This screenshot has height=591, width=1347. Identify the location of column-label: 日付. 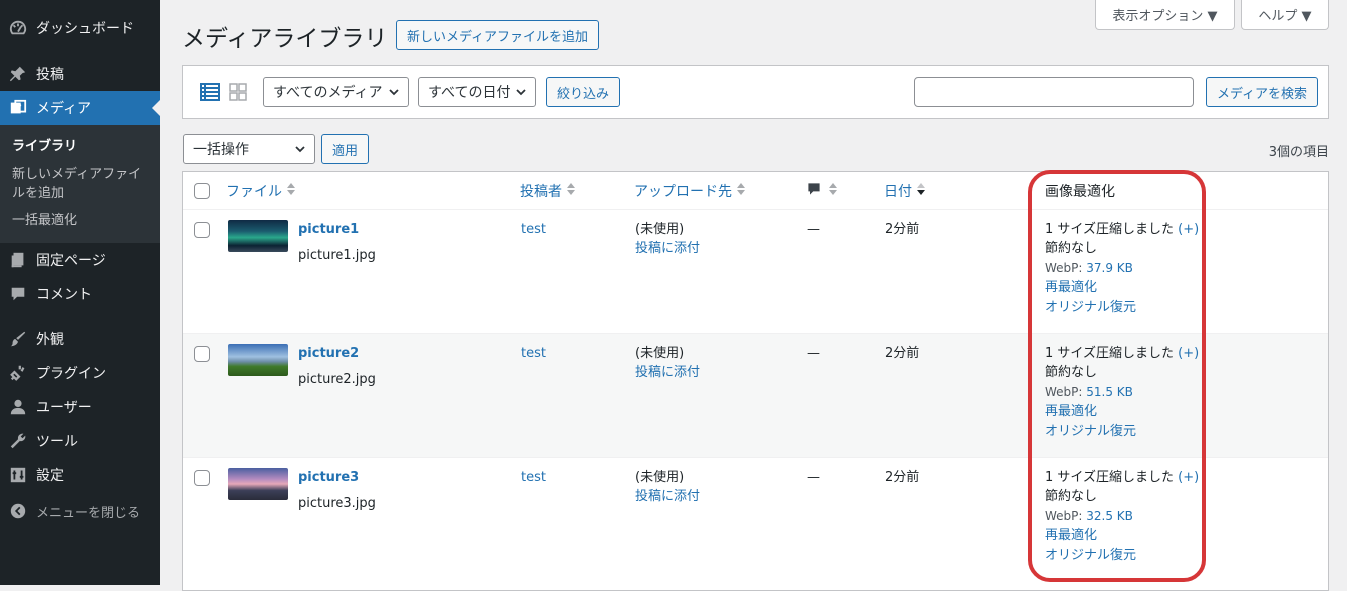
(898, 192).